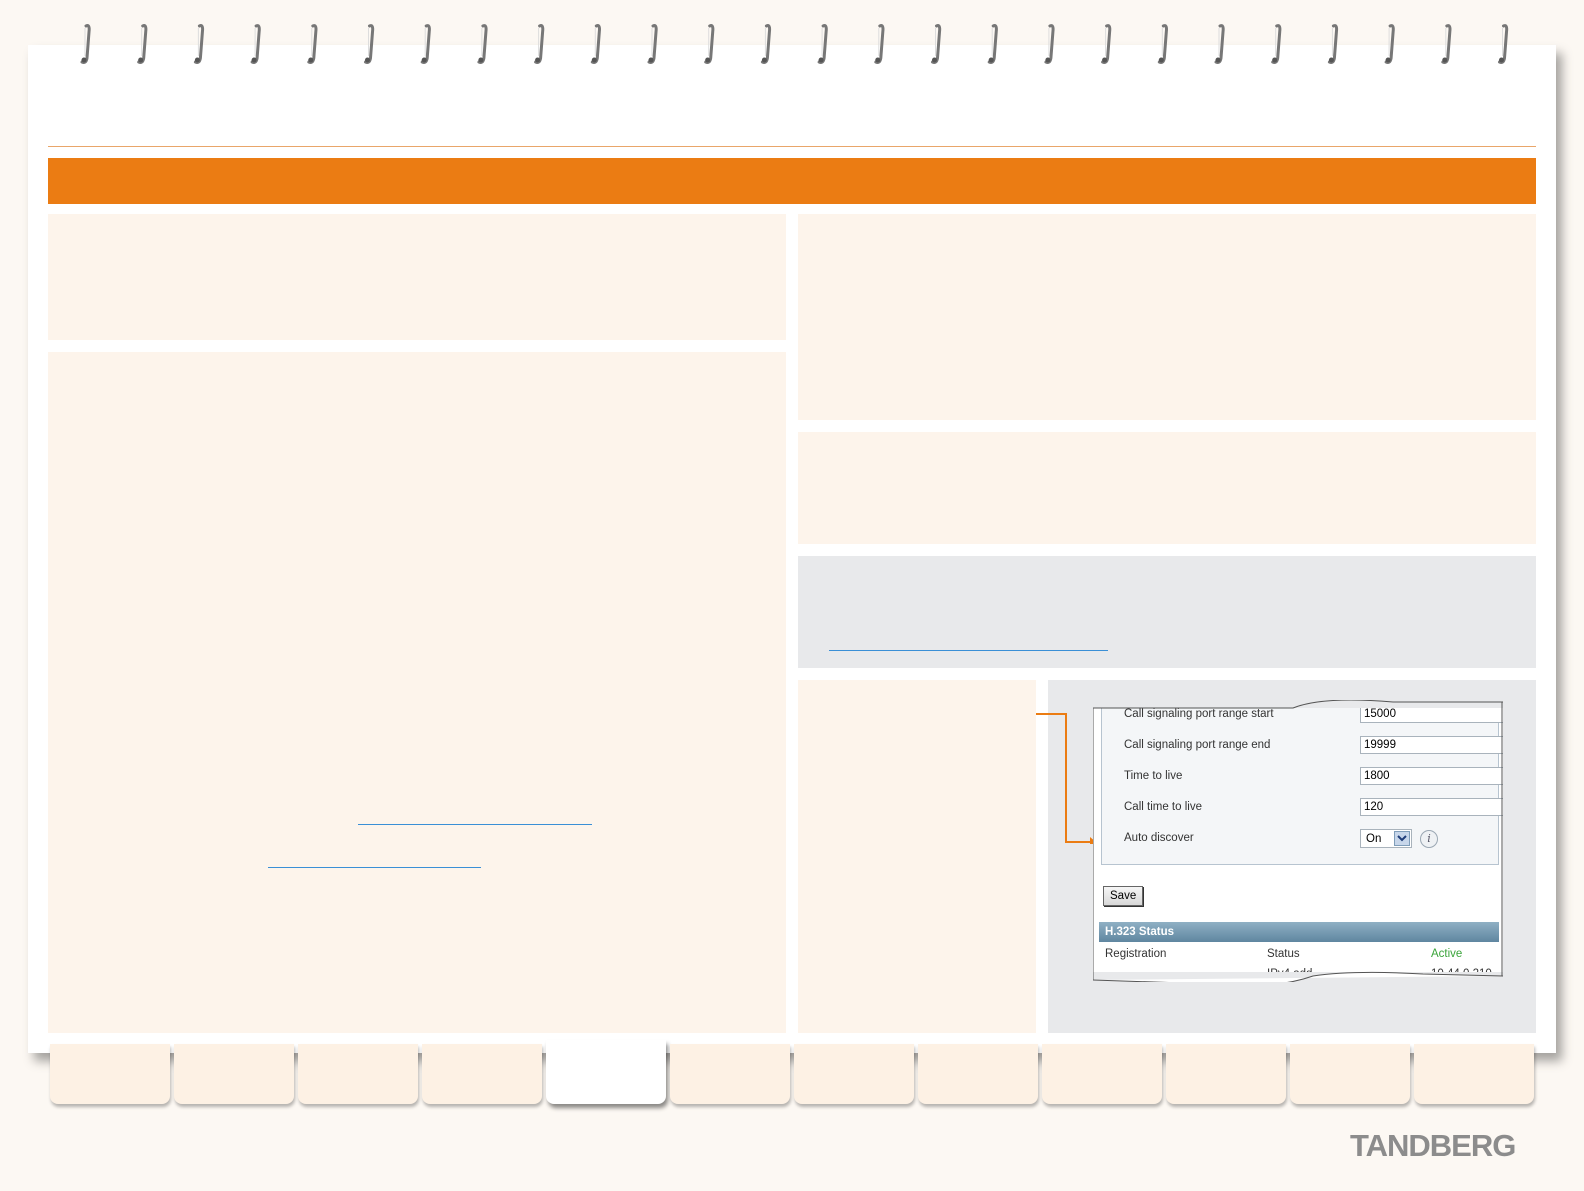 This screenshot has width=1584, height=1191. What do you see at coordinates (1167, 317) in the screenshot?
I see `right-top-panel` at bounding box center [1167, 317].